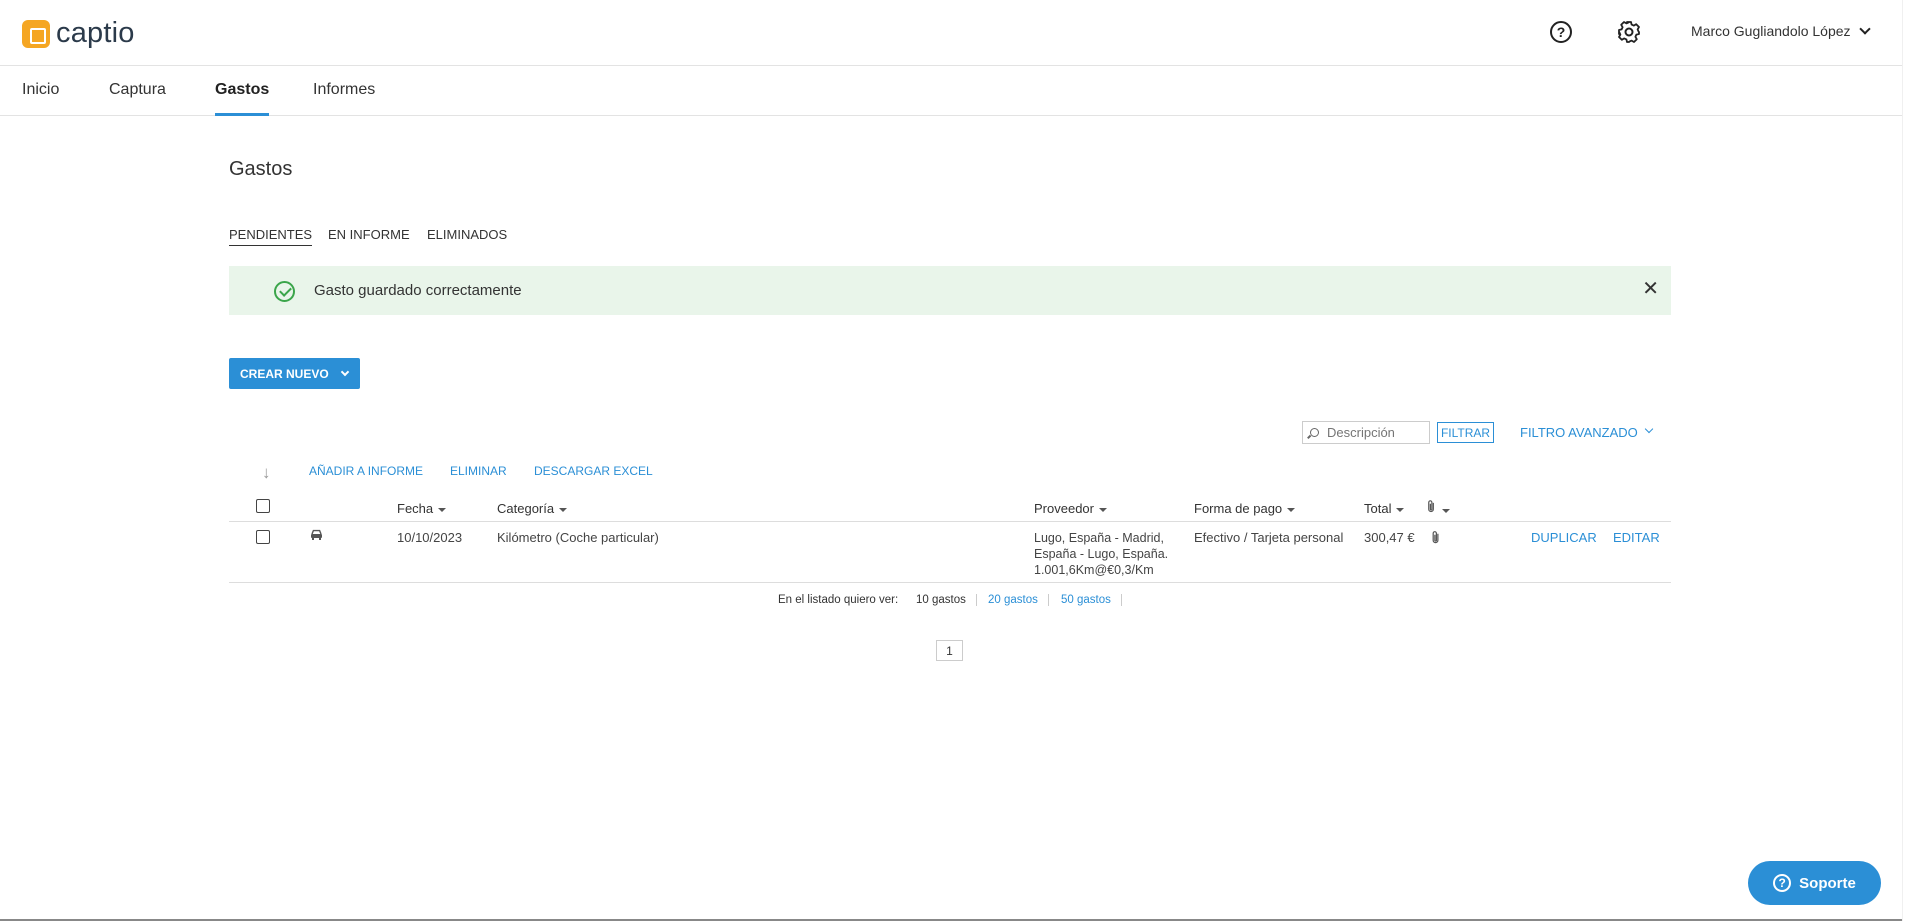 This screenshot has height=921, width=1918. I want to click on per-page-20: 20 gastos, so click(1018, 600).